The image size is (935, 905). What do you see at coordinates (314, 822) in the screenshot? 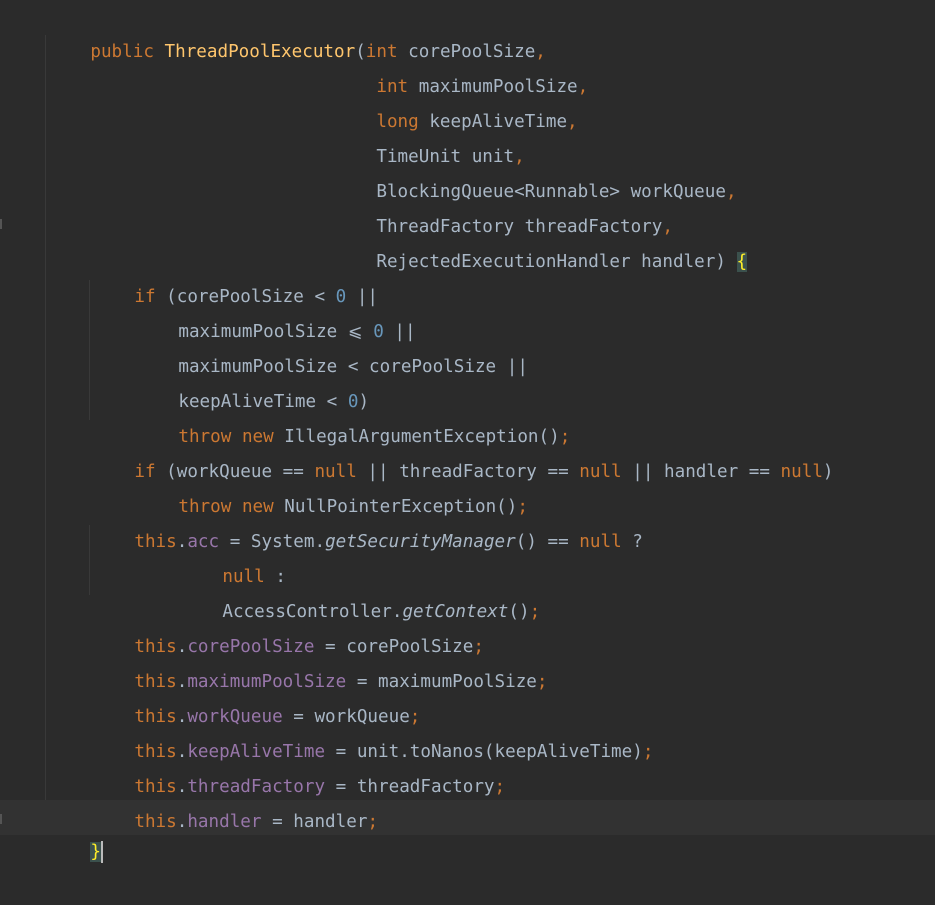
I see `code-text: = handler` at bounding box center [314, 822].